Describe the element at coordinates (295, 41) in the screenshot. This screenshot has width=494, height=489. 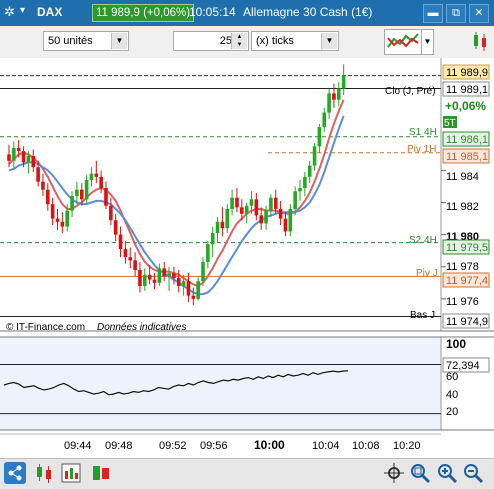
I see `tick-unit-select: (x) ticks ▼` at that location.